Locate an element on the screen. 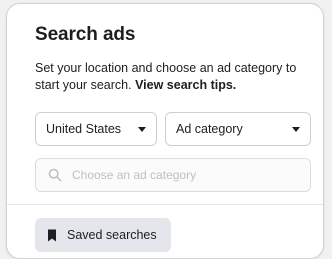 This screenshot has height=259, width=332. search-input is located at coordinates (185, 175).